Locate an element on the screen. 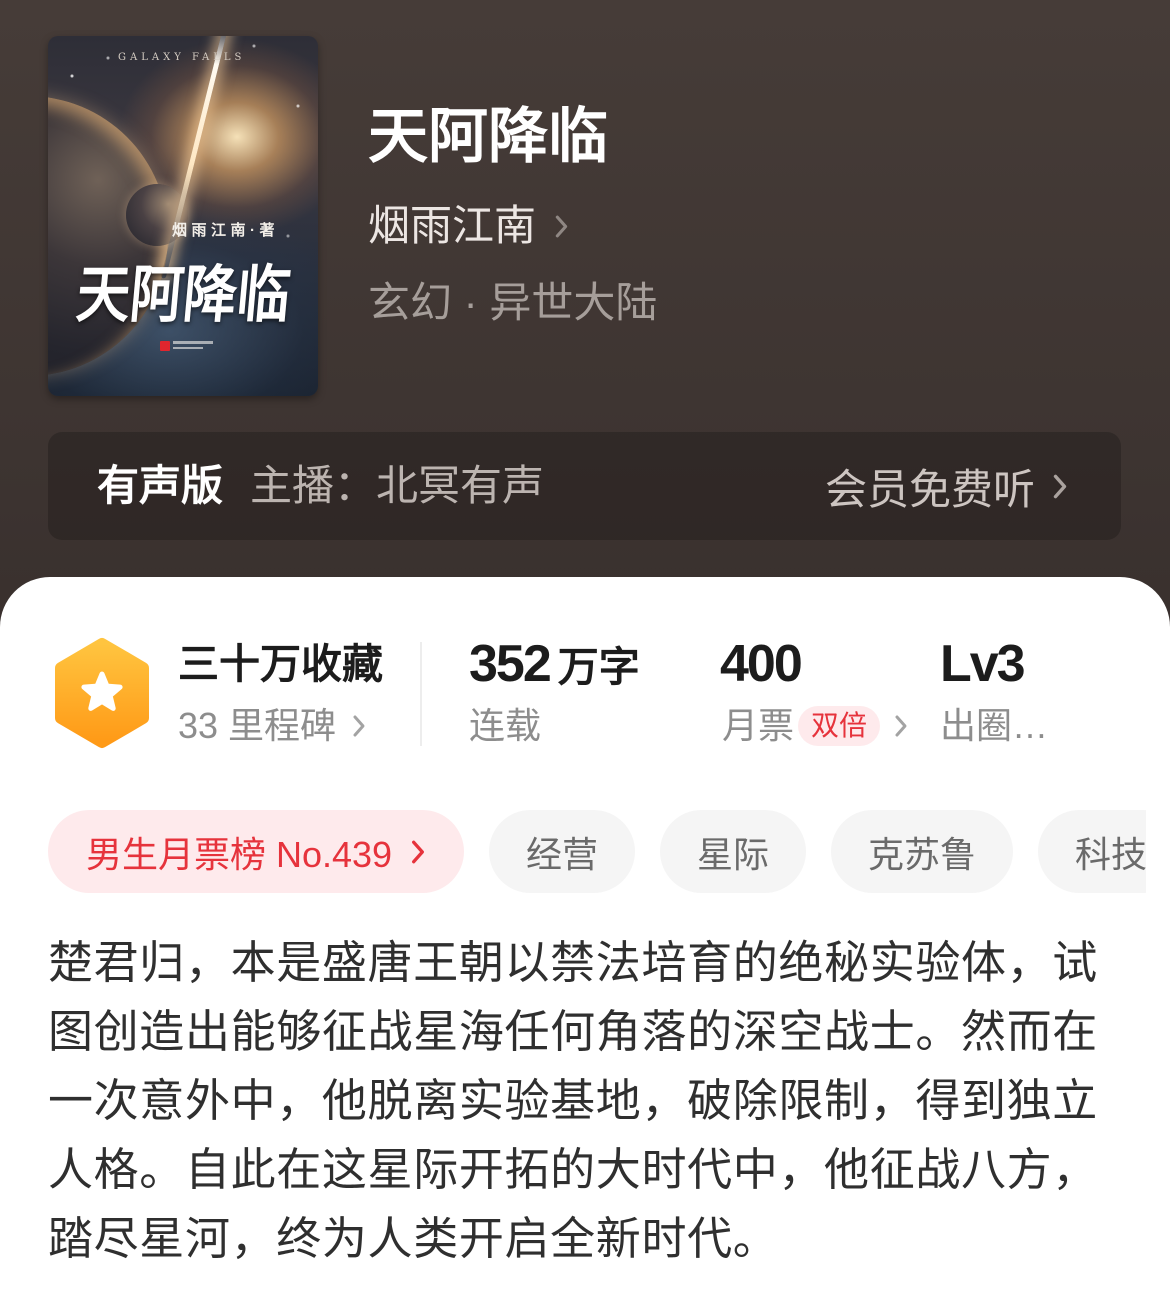 The height and width of the screenshot is (1298, 1170). monthly-ticket-link: 月票 双倍 is located at coordinates (815, 726).